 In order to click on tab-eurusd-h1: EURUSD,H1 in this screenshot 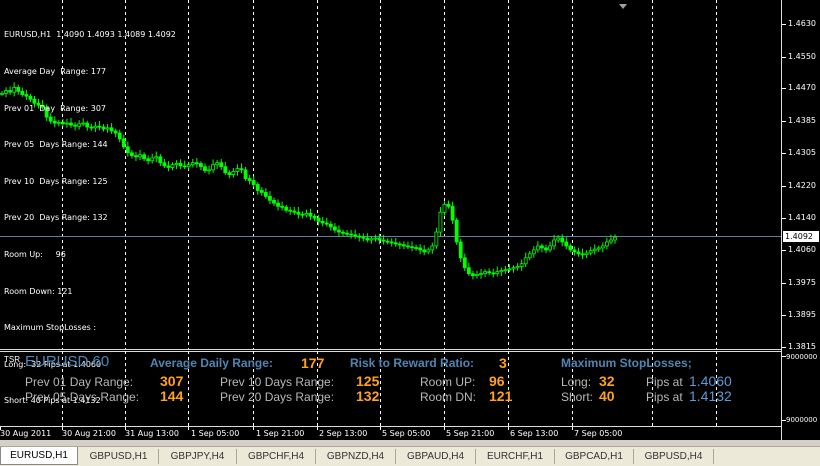, I will do `click(39, 456)`.